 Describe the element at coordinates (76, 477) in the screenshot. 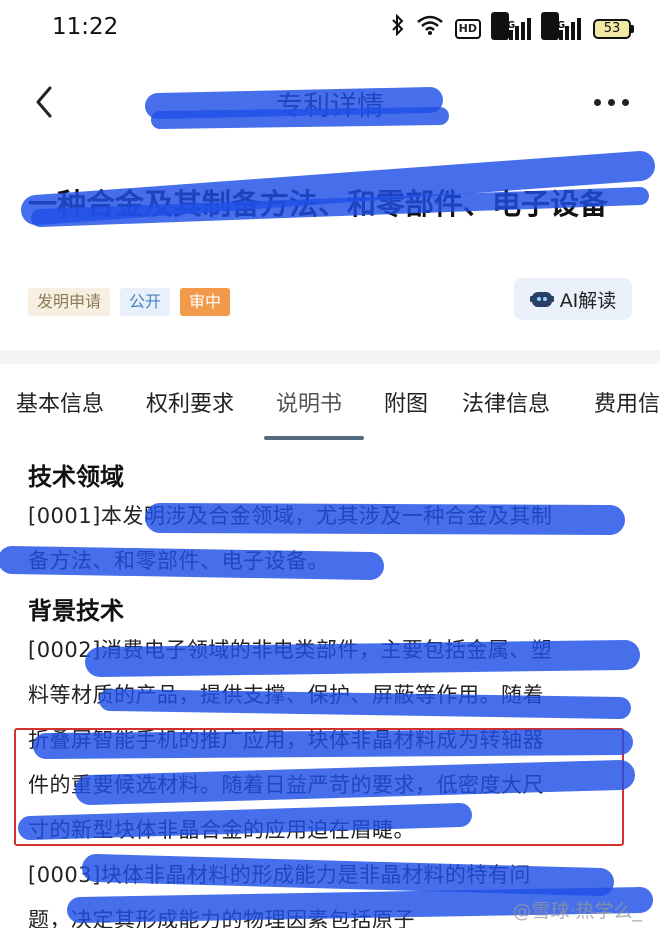

I see `heading-technical-field: 技术领域` at that location.